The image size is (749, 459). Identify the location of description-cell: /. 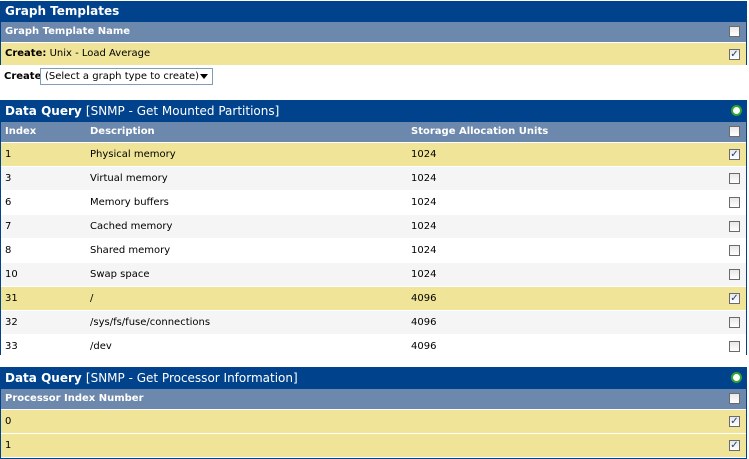
(92, 298).